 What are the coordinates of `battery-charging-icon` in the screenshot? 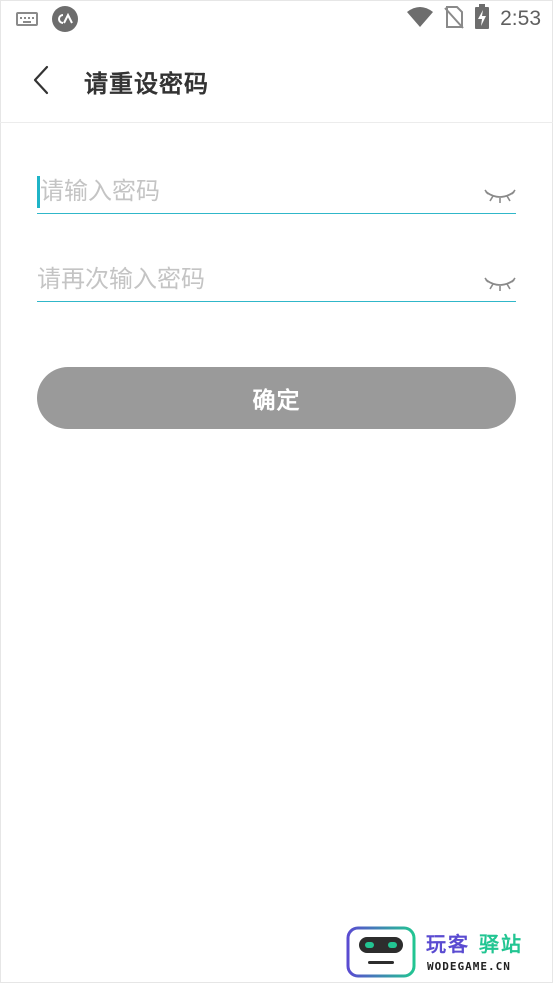 It's located at (482, 19).